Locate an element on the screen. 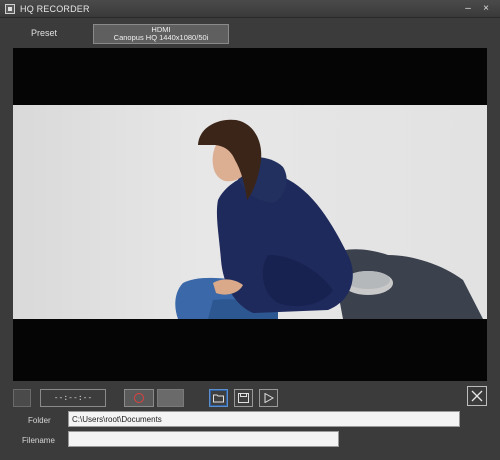 The image size is (500, 460). close-icon is located at coordinates (477, 396).